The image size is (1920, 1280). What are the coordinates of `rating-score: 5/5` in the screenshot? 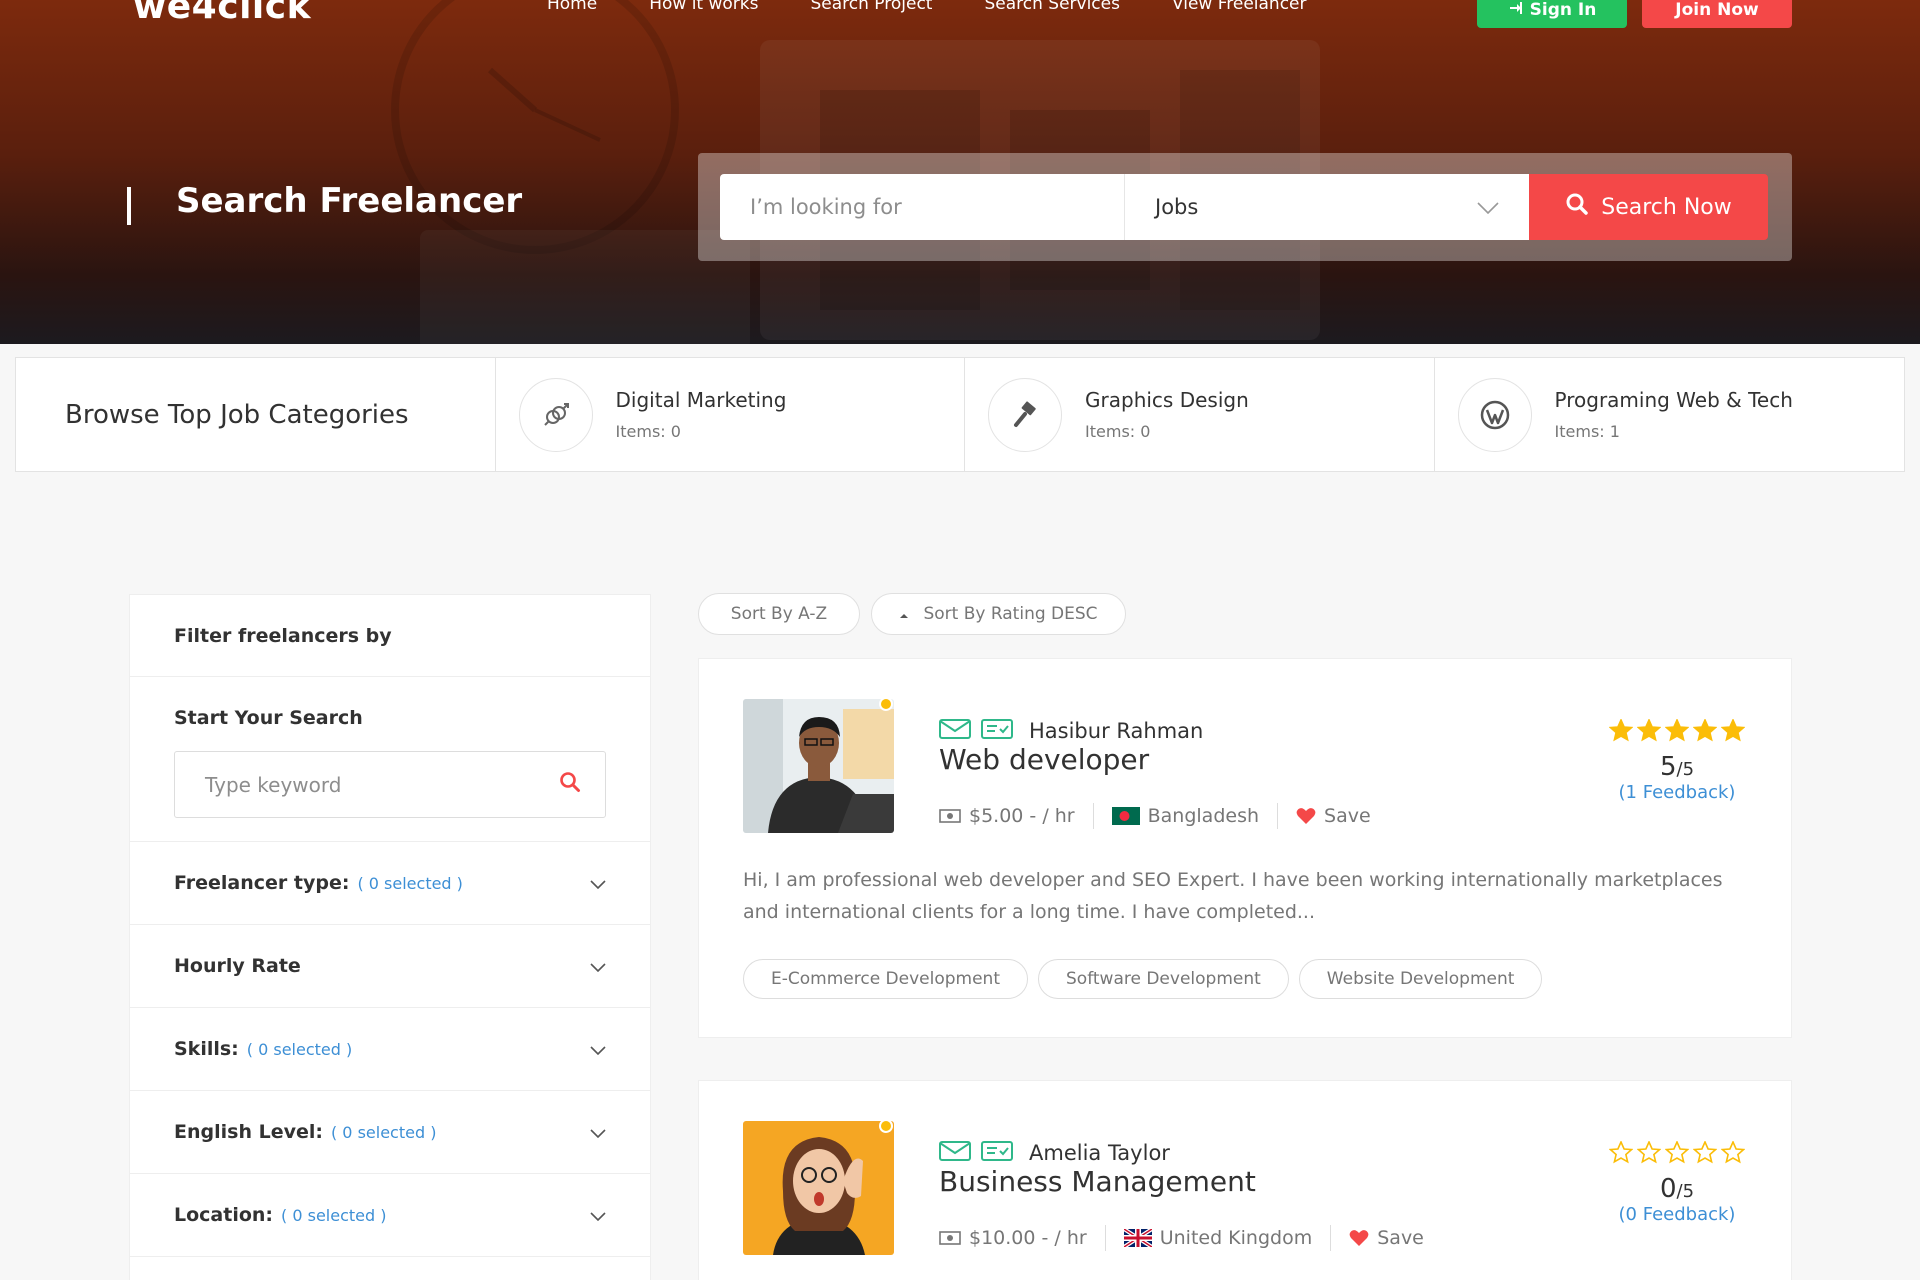 It's located at (1677, 767).